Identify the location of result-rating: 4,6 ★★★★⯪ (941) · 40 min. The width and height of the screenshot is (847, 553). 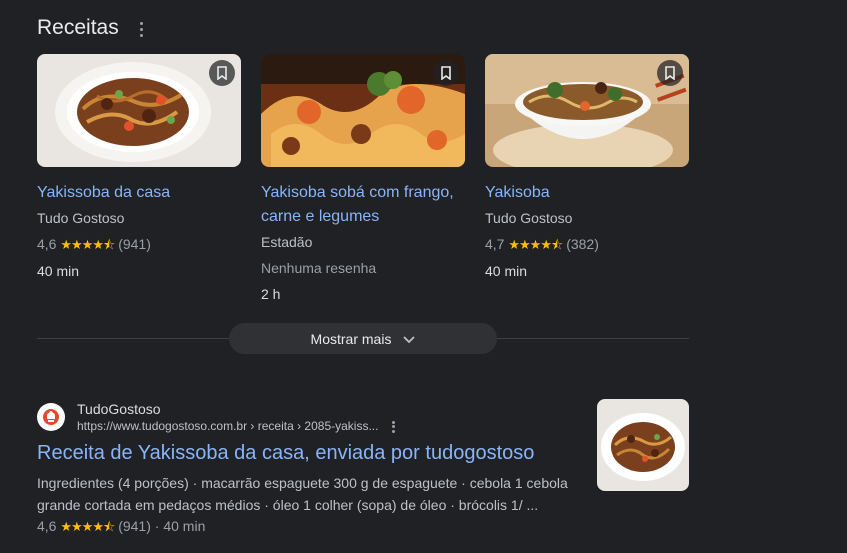
(121, 526).